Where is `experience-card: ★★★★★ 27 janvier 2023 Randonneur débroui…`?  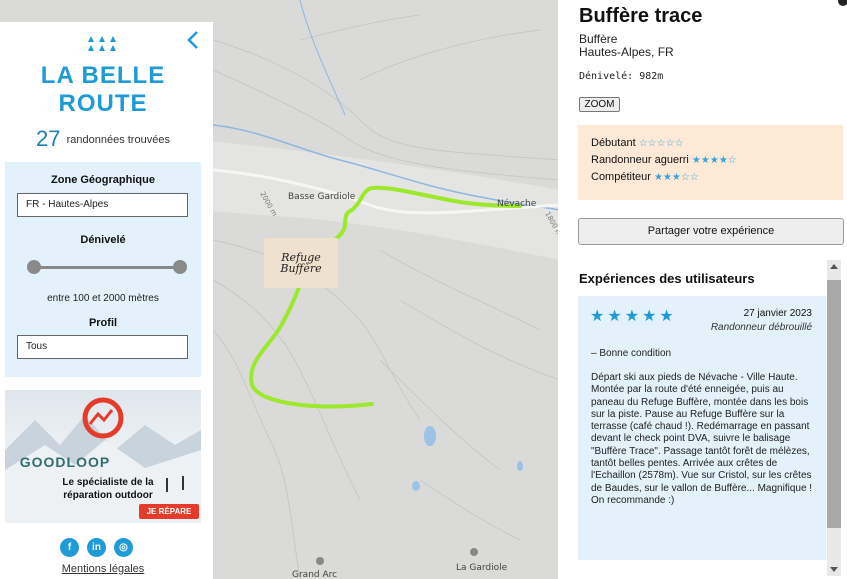
experience-card: ★★★★★ 27 janvier 2023 Randonneur débroui… is located at coordinates (702, 428).